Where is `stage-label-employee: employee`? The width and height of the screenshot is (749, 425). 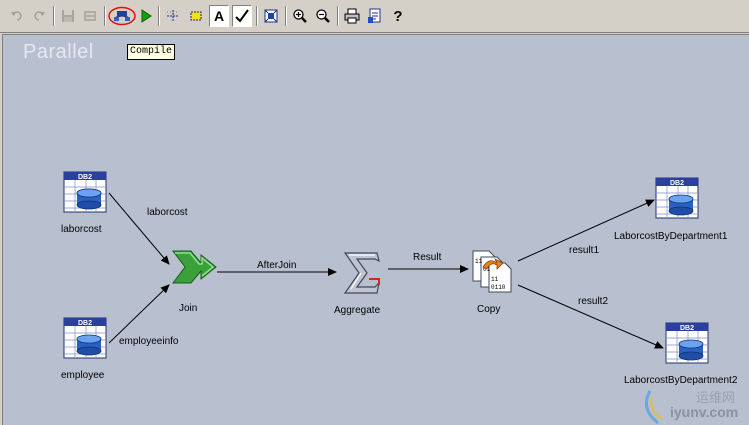 stage-label-employee: employee is located at coordinates (83, 375).